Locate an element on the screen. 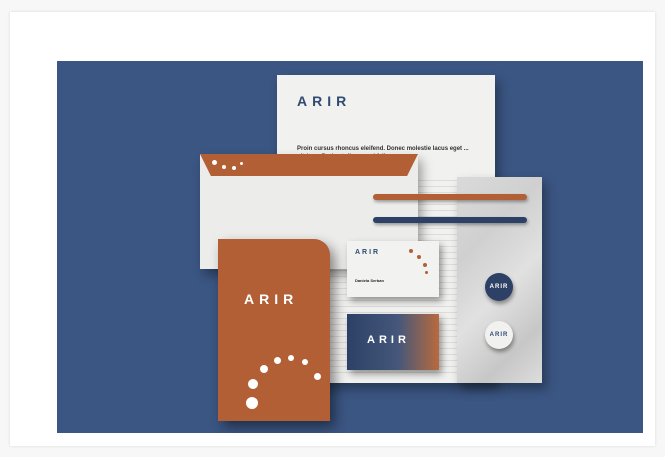  business-card-back: ARIR is located at coordinates (393, 342).